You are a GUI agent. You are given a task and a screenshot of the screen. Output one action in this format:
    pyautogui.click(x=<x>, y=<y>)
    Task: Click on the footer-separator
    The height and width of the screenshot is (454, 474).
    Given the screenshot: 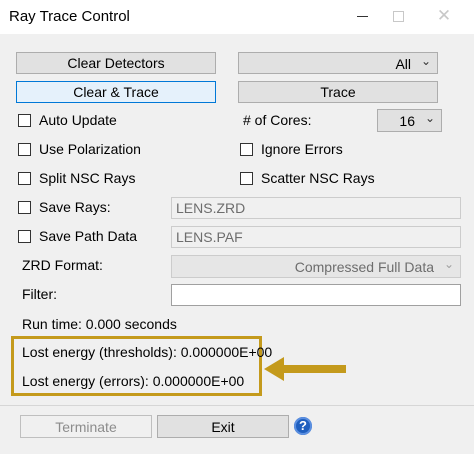 What is the action you would take?
    pyautogui.click(x=237, y=405)
    